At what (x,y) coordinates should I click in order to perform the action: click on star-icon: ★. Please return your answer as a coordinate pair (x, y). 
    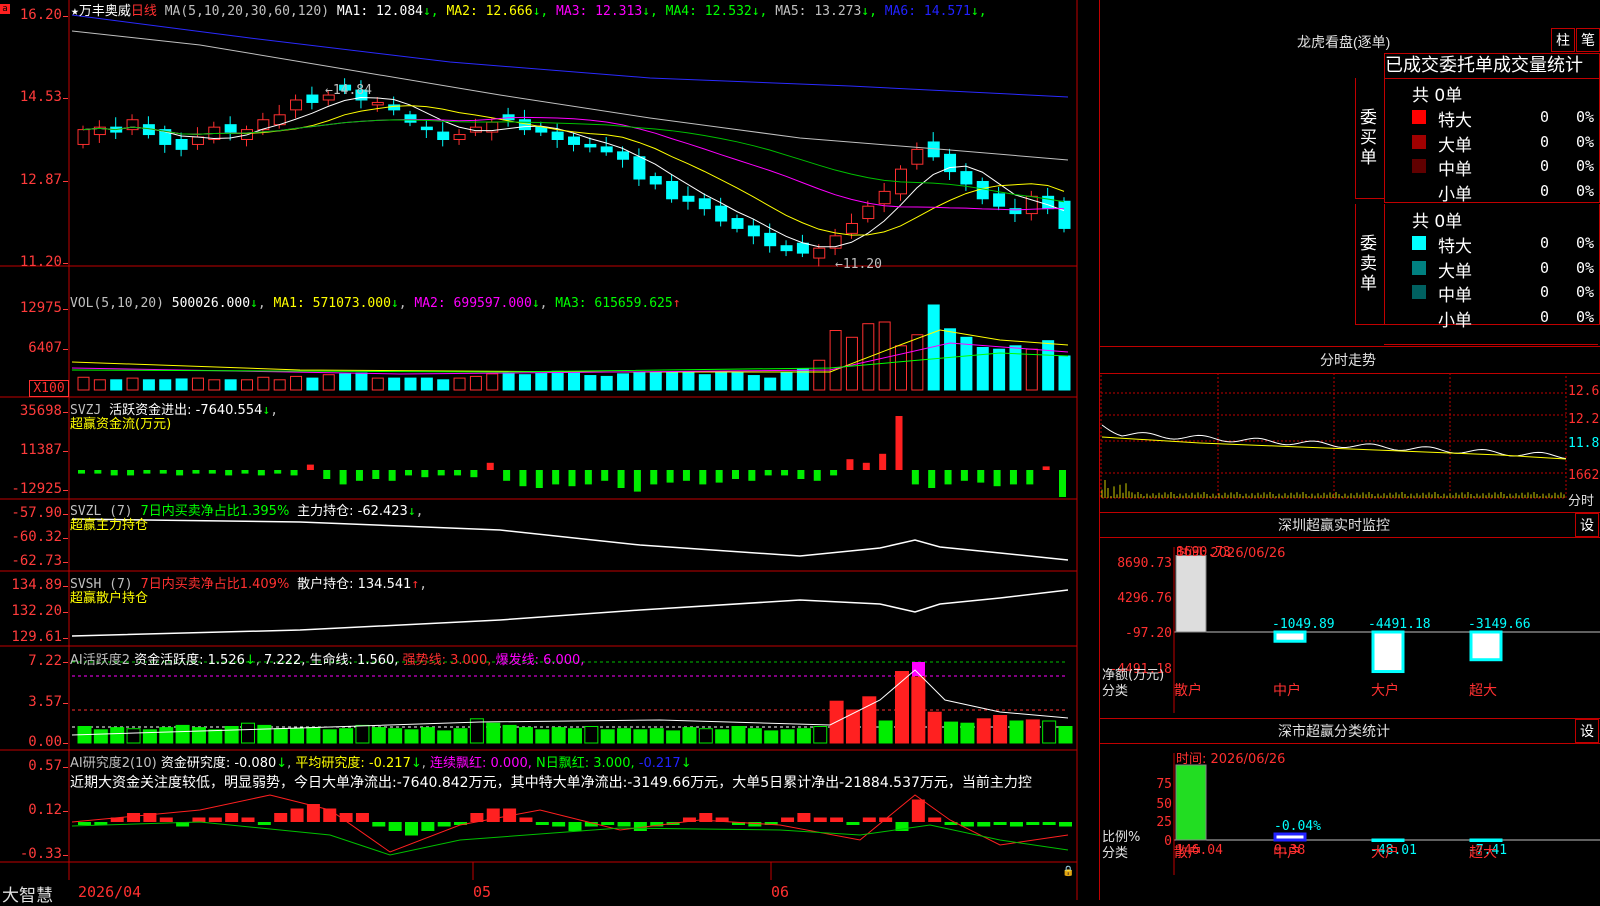
    Looking at the image, I should click on (75, 11).